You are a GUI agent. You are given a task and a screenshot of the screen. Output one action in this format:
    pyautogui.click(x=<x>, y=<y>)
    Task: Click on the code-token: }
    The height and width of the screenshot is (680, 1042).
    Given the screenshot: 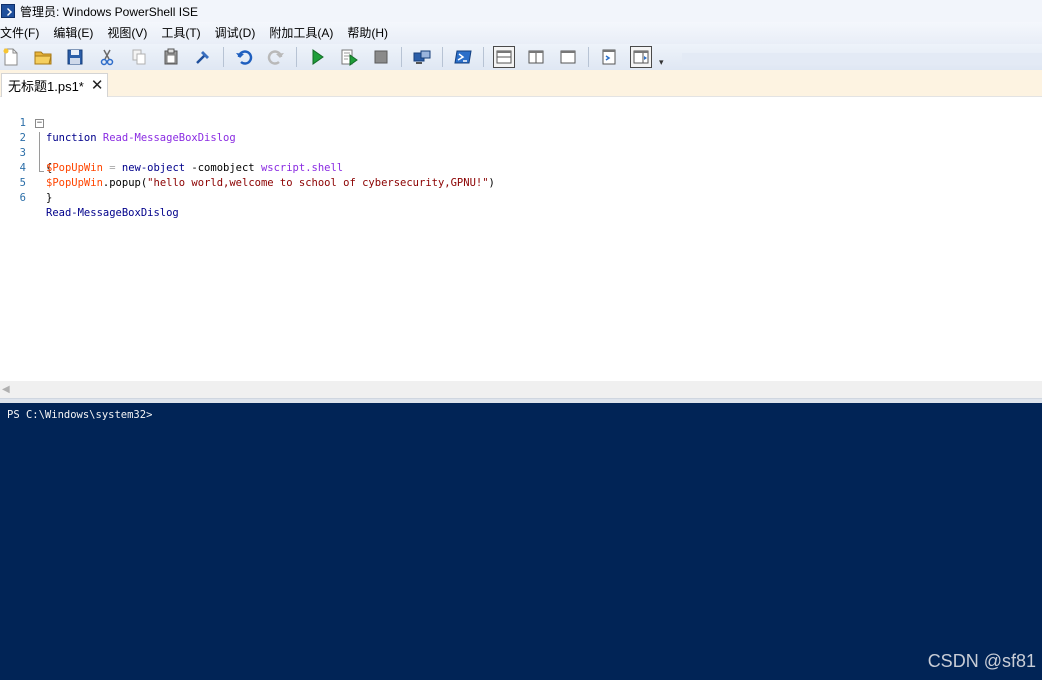 What is the action you would take?
    pyautogui.click(x=49, y=198)
    